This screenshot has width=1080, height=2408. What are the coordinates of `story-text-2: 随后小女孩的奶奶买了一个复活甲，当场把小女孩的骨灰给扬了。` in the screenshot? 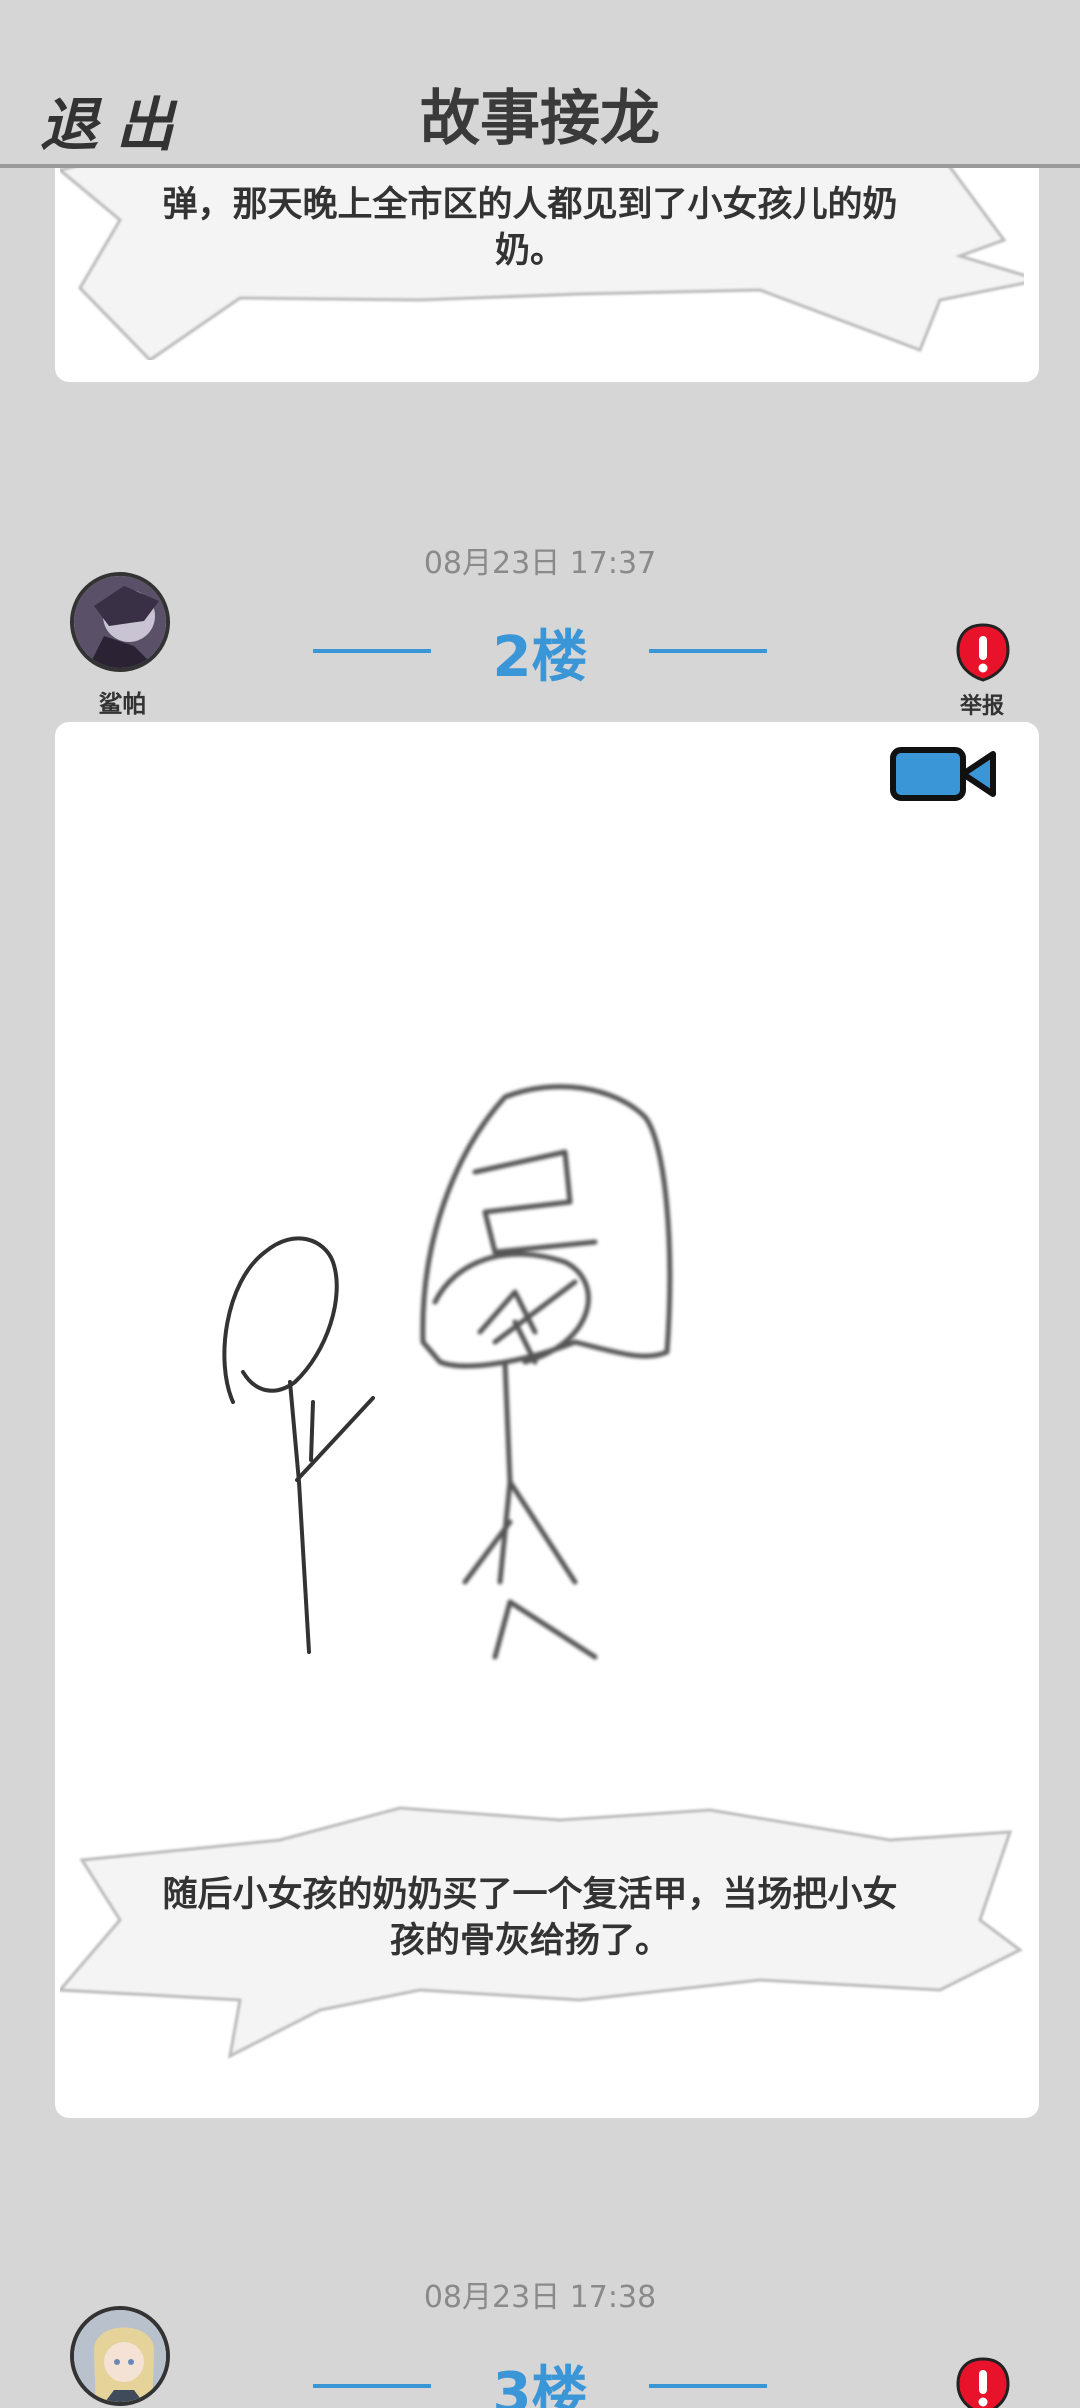 It's located at (530, 1918).